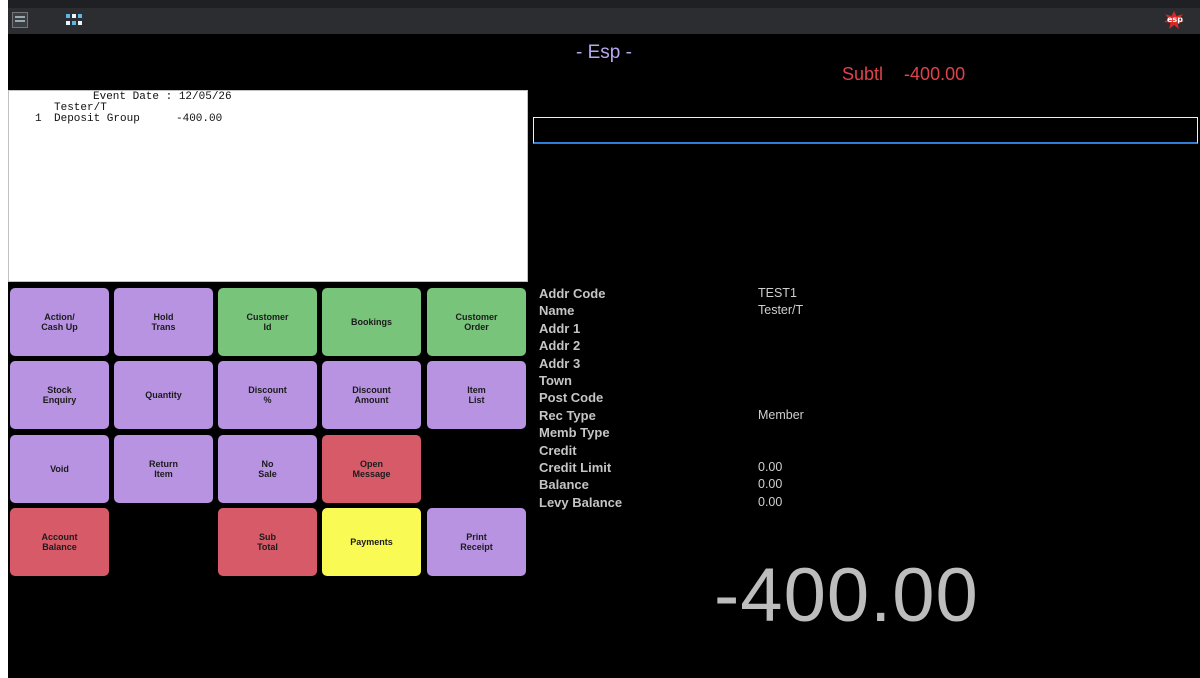 The width and height of the screenshot is (1200, 678). I want to click on detail-label: Memb Type, so click(574, 433).